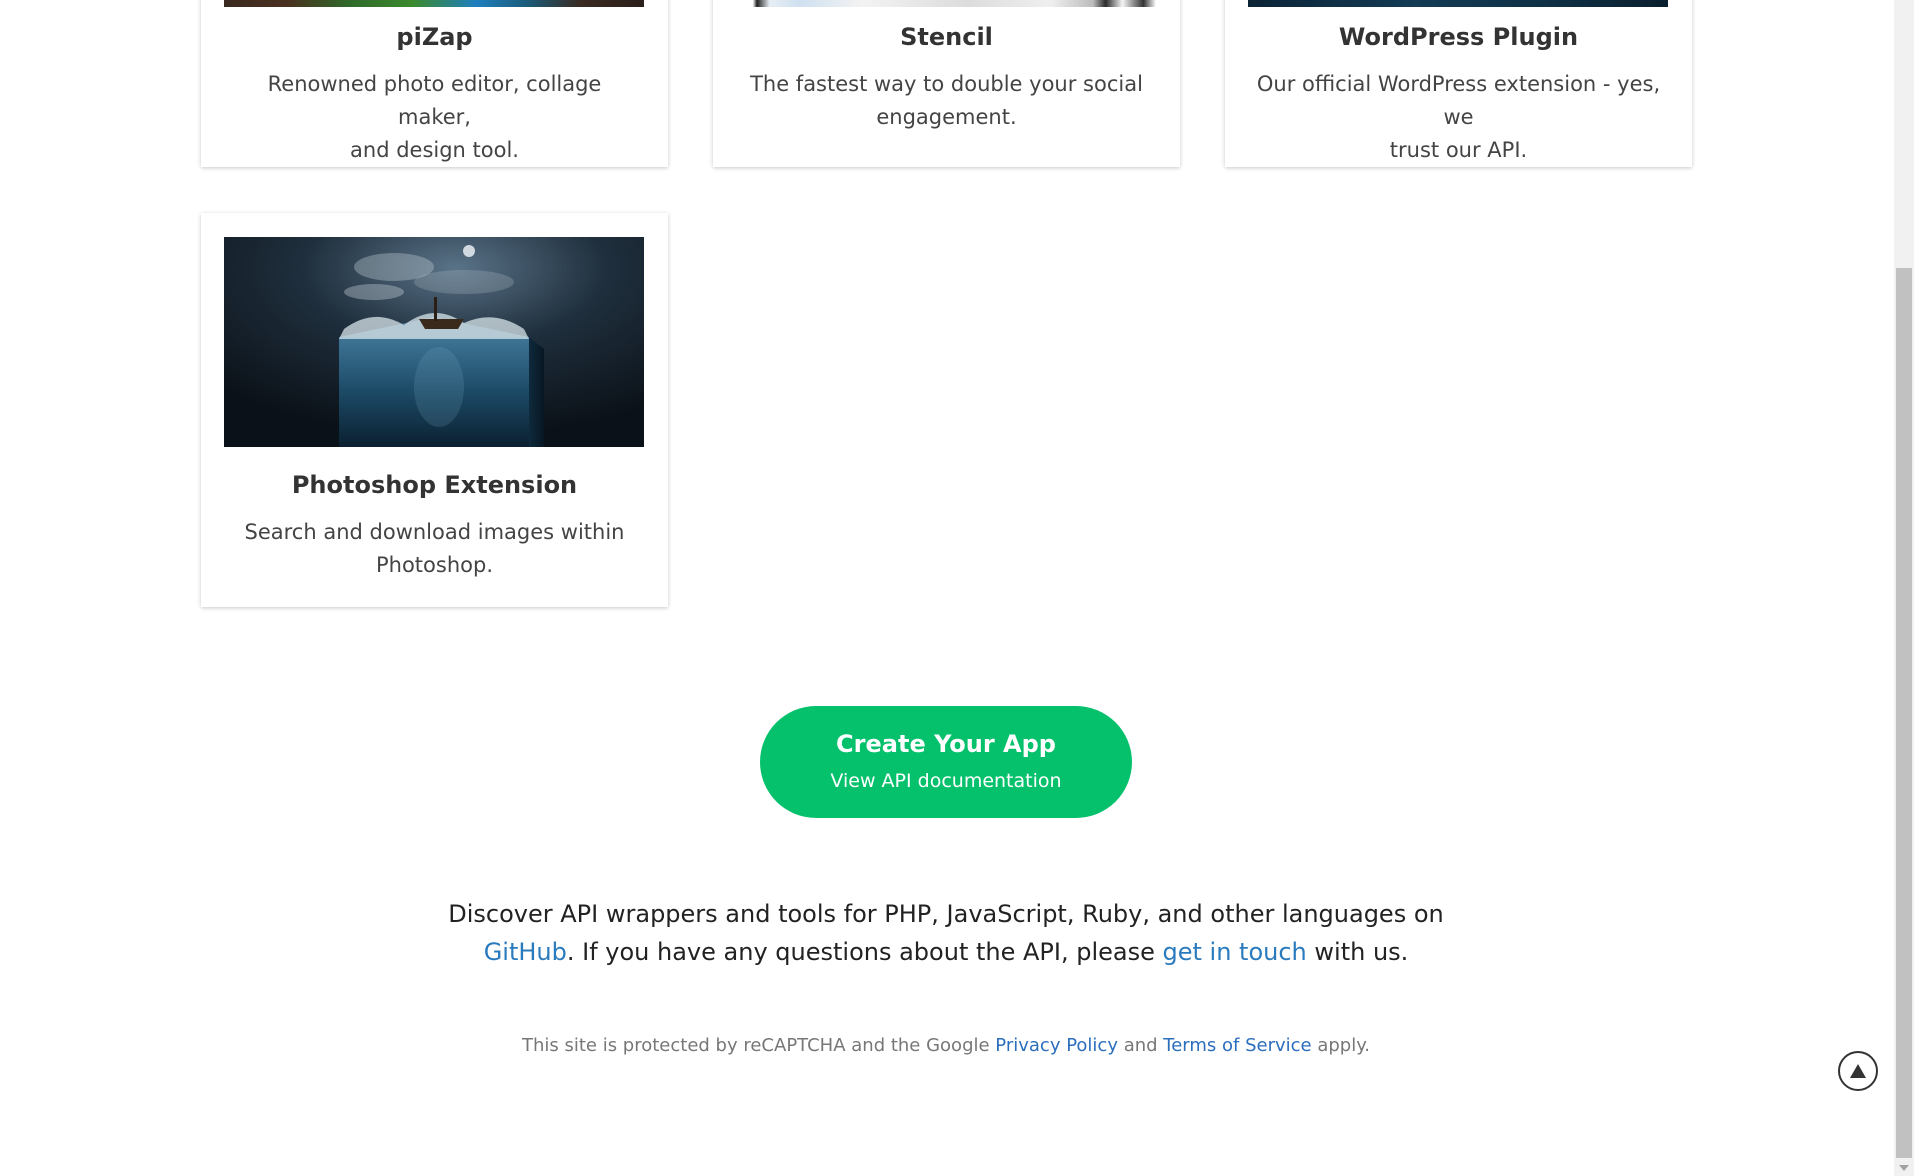 Image resolution: width=1914 pixels, height=1176 pixels. What do you see at coordinates (1458, 3) in the screenshot?
I see `wordpress-image` at bounding box center [1458, 3].